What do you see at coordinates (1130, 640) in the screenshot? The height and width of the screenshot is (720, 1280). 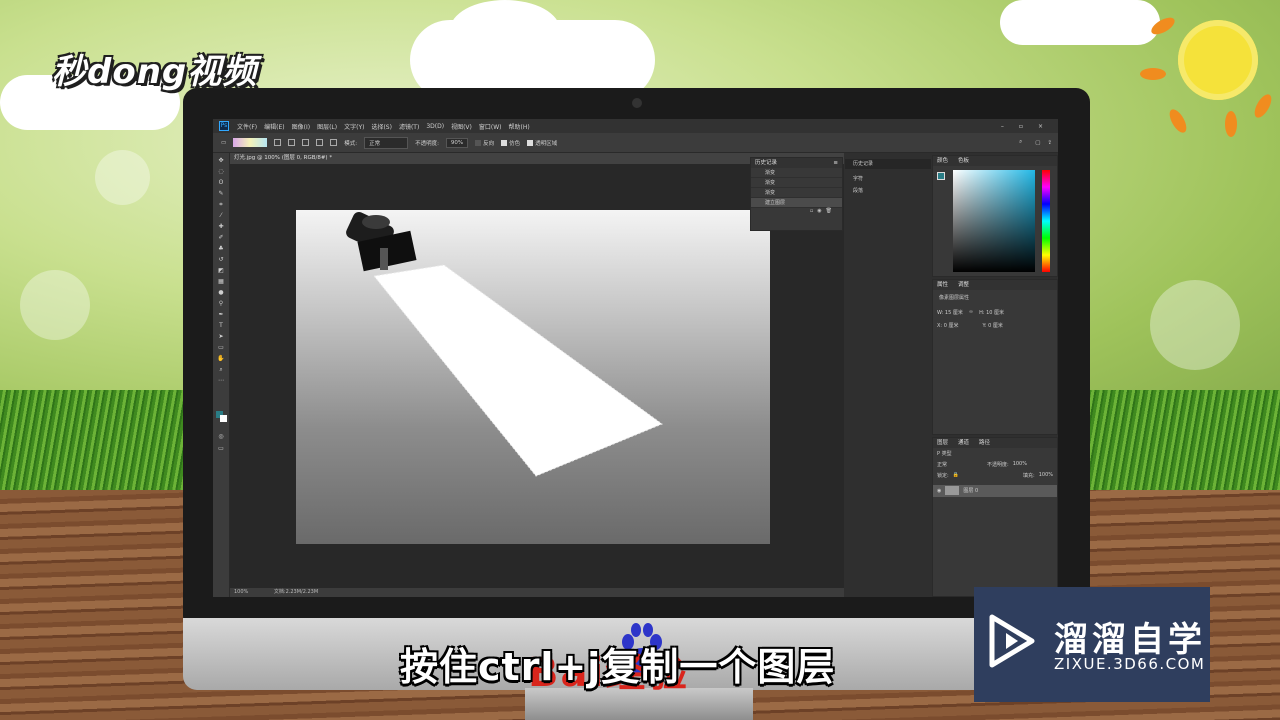 I see `brand-name: 溜溜自学` at bounding box center [1130, 640].